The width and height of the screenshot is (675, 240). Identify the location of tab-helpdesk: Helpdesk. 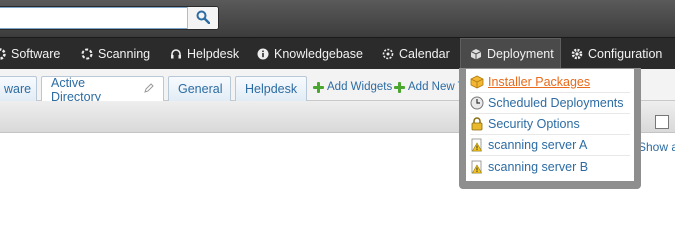
(271, 88).